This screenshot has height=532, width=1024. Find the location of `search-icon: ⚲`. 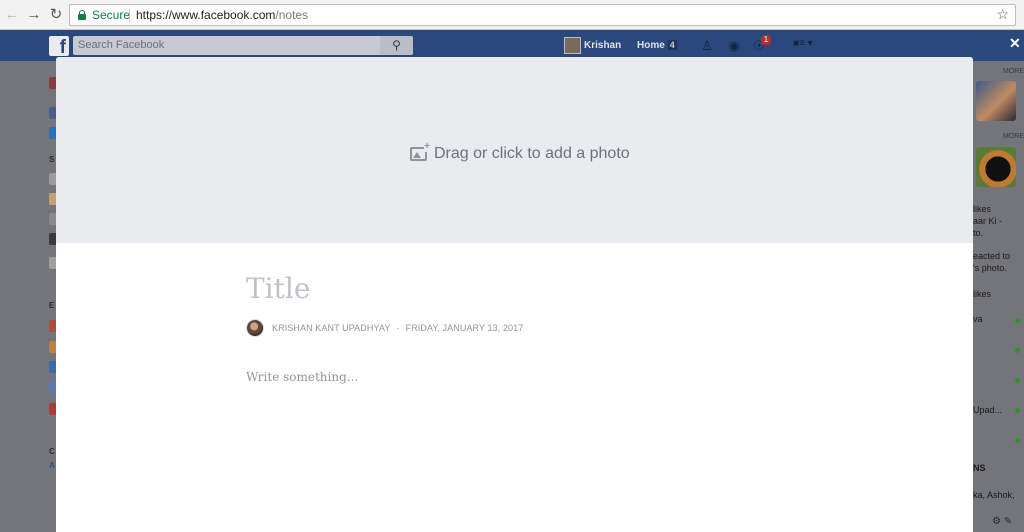

search-icon: ⚲ is located at coordinates (396, 45).